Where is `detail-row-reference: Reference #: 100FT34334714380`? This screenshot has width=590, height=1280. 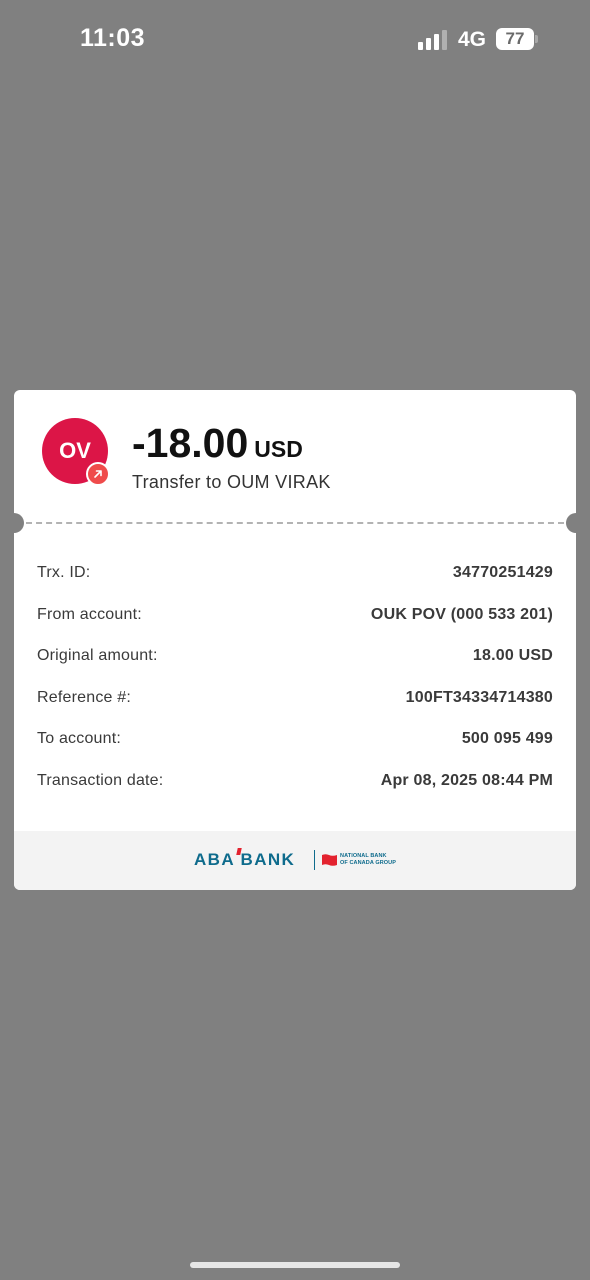
detail-row-reference: Reference #: 100FT34334714380 is located at coordinates (295, 702).